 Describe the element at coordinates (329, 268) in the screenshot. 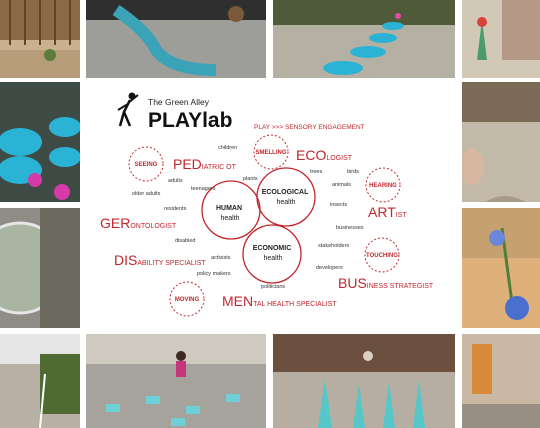

I see `kw-developers: developers` at that location.